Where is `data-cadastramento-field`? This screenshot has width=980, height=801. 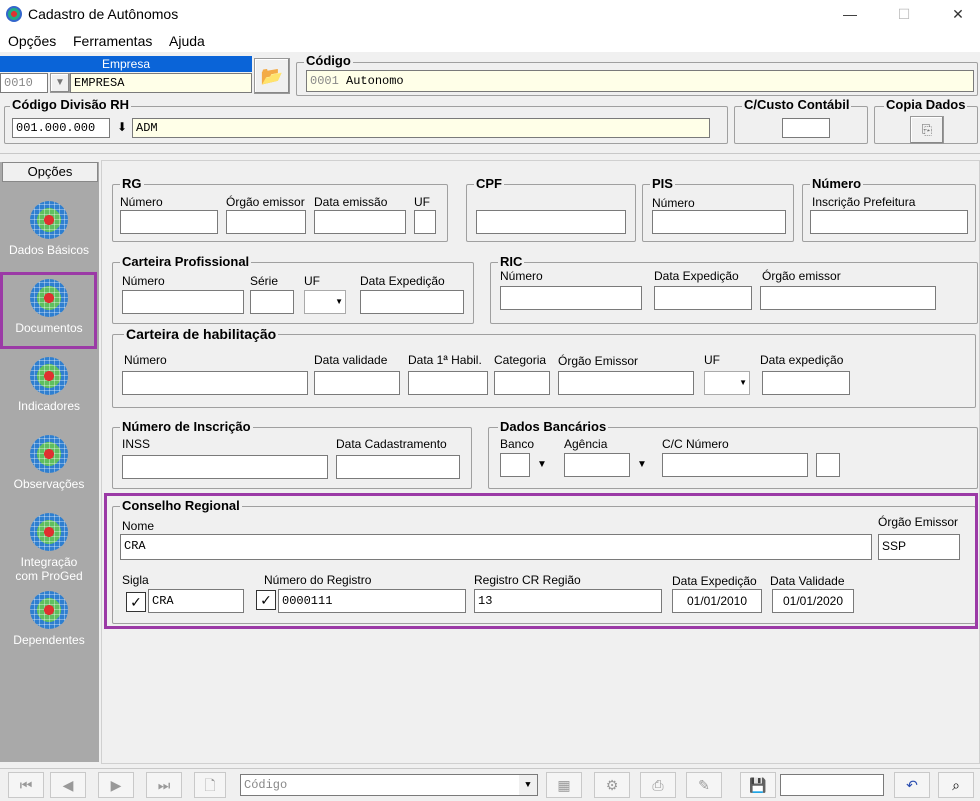 data-cadastramento-field is located at coordinates (398, 467).